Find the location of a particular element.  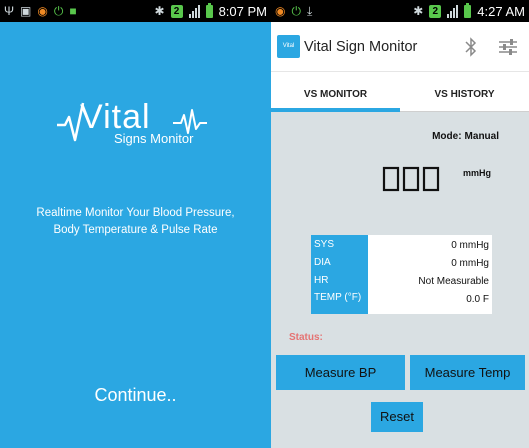

bluetooth-icon is located at coordinates (471, 47).